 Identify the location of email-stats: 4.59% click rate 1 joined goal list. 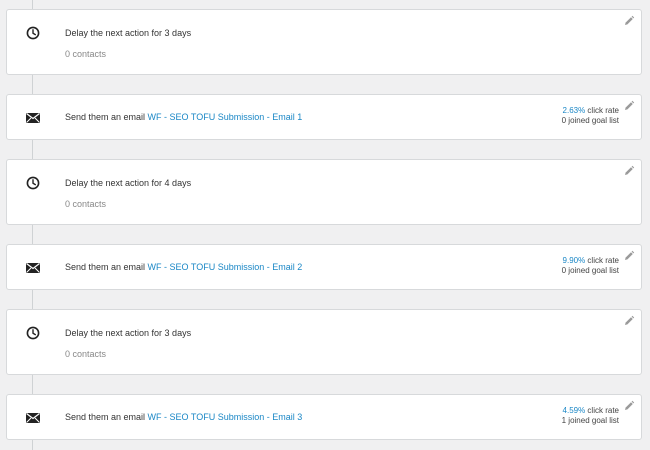
(590, 416).